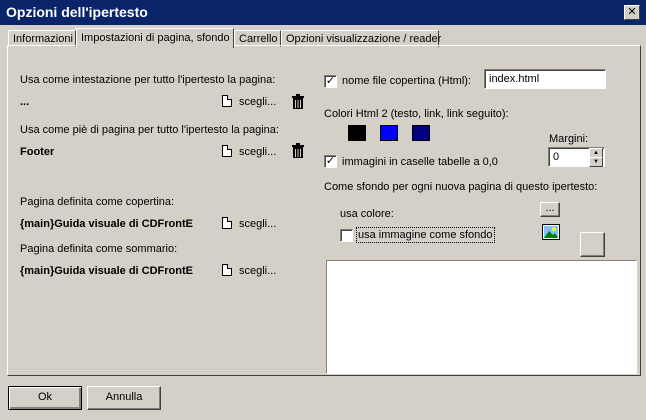 The height and width of the screenshot is (420, 646). I want to click on margins-spinner: ▲ ▼, so click(576, 157).